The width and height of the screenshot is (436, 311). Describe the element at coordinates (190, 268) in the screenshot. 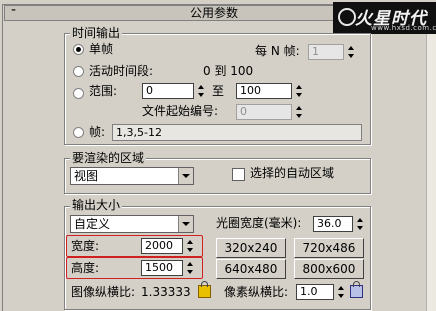

I see `height-arrows-icon` at that location.